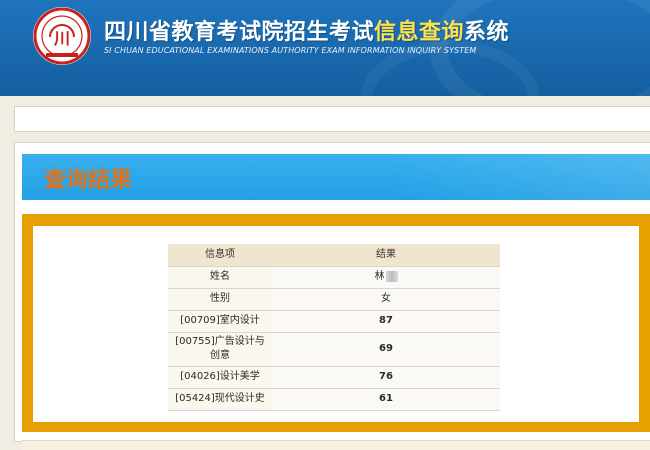 Image resolution: width=650 pixels, height=450 pixels. I want to click on name-text: 林, so click(379, 276).